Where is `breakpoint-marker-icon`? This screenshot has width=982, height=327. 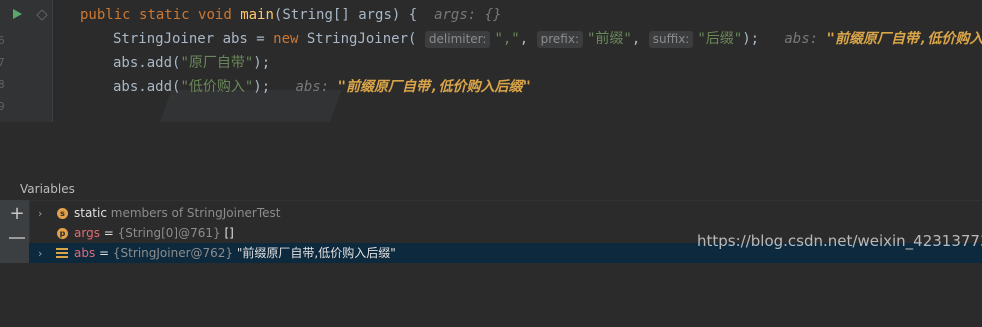
breakpoint-marker-icon is located at coordinates (42, 15).